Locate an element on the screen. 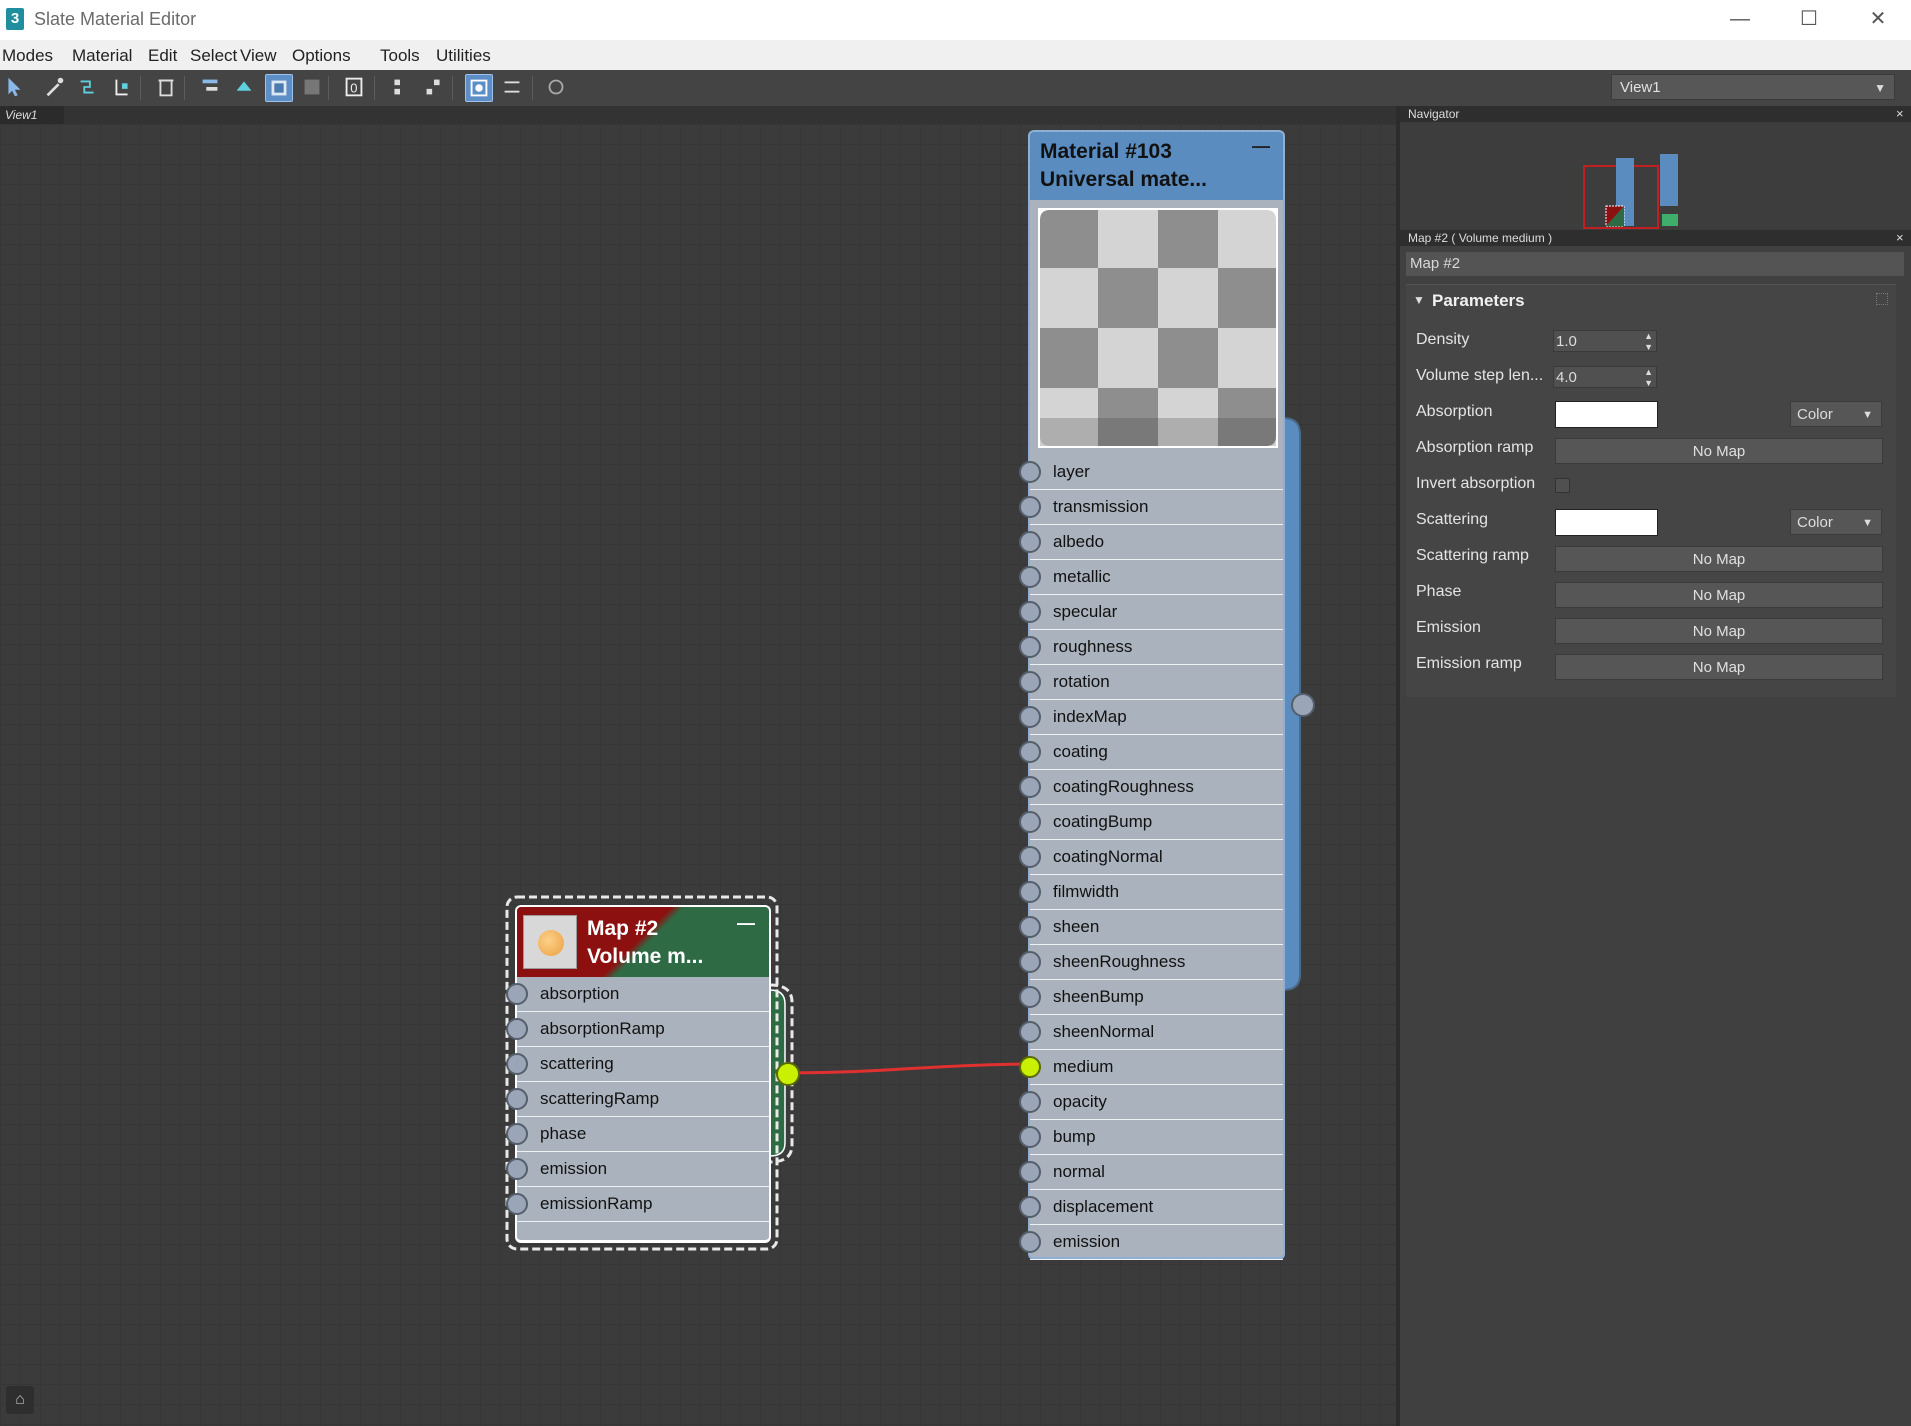  rollout-title: Parameters is located at coordinates (1478, 301).